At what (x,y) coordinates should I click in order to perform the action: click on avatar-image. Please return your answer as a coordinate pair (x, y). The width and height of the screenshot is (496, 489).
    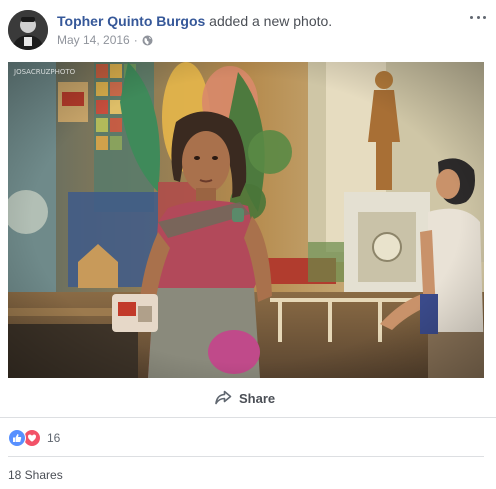
    Looking at the image, I should click on (28, 30).